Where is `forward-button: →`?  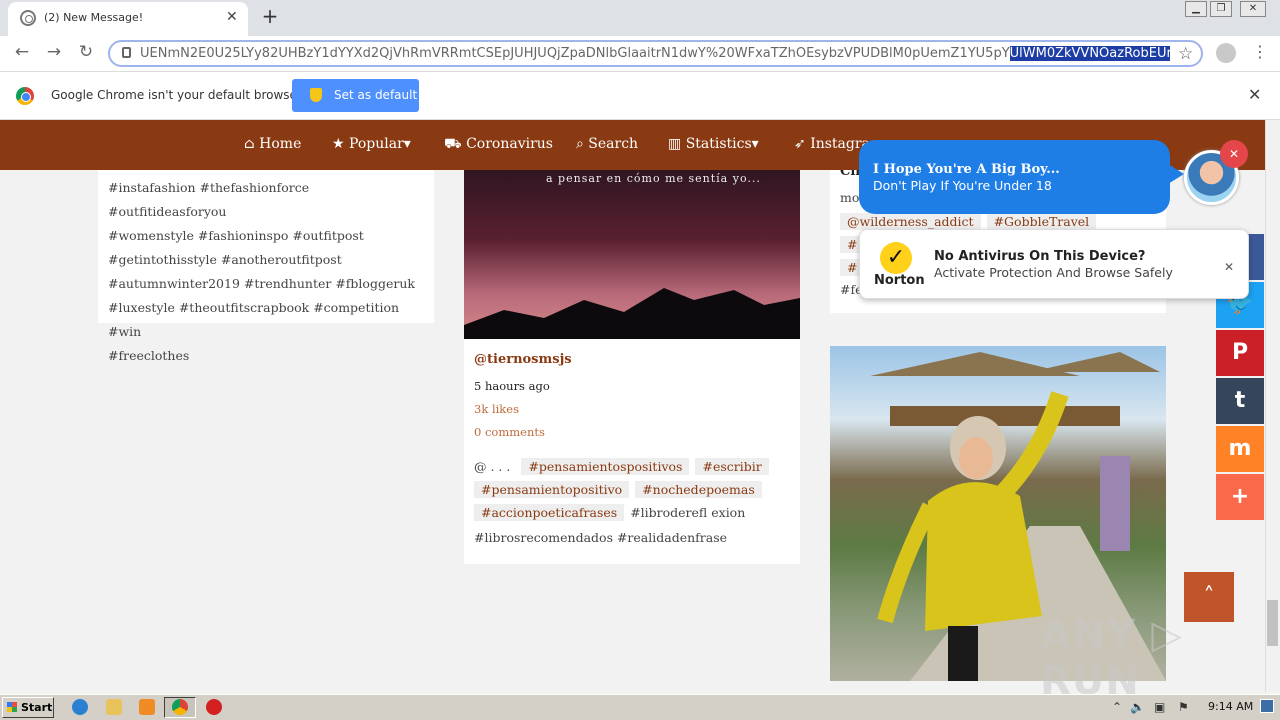 forward-button: → is located at coordinates (54, 52).